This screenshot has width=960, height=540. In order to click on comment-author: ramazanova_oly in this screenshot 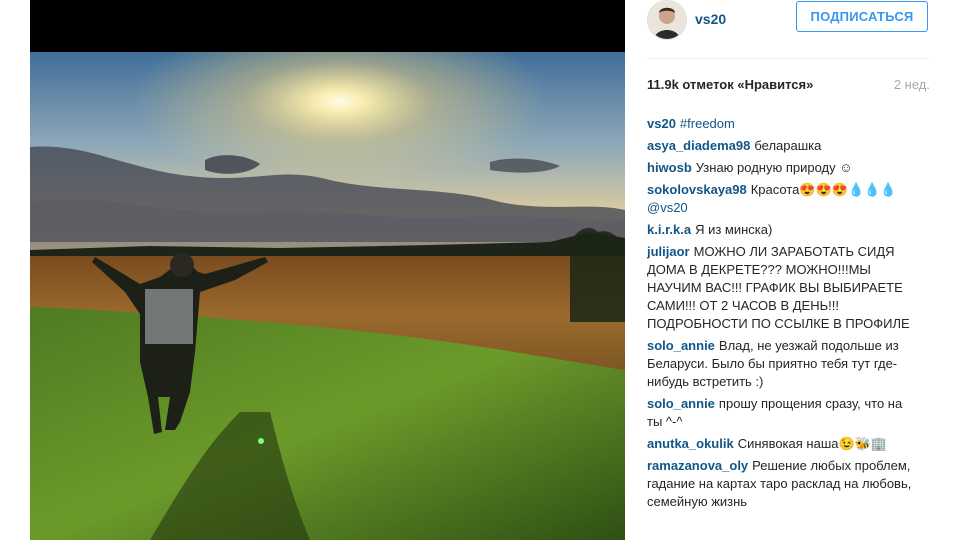, I will do `click(697, 465)`.